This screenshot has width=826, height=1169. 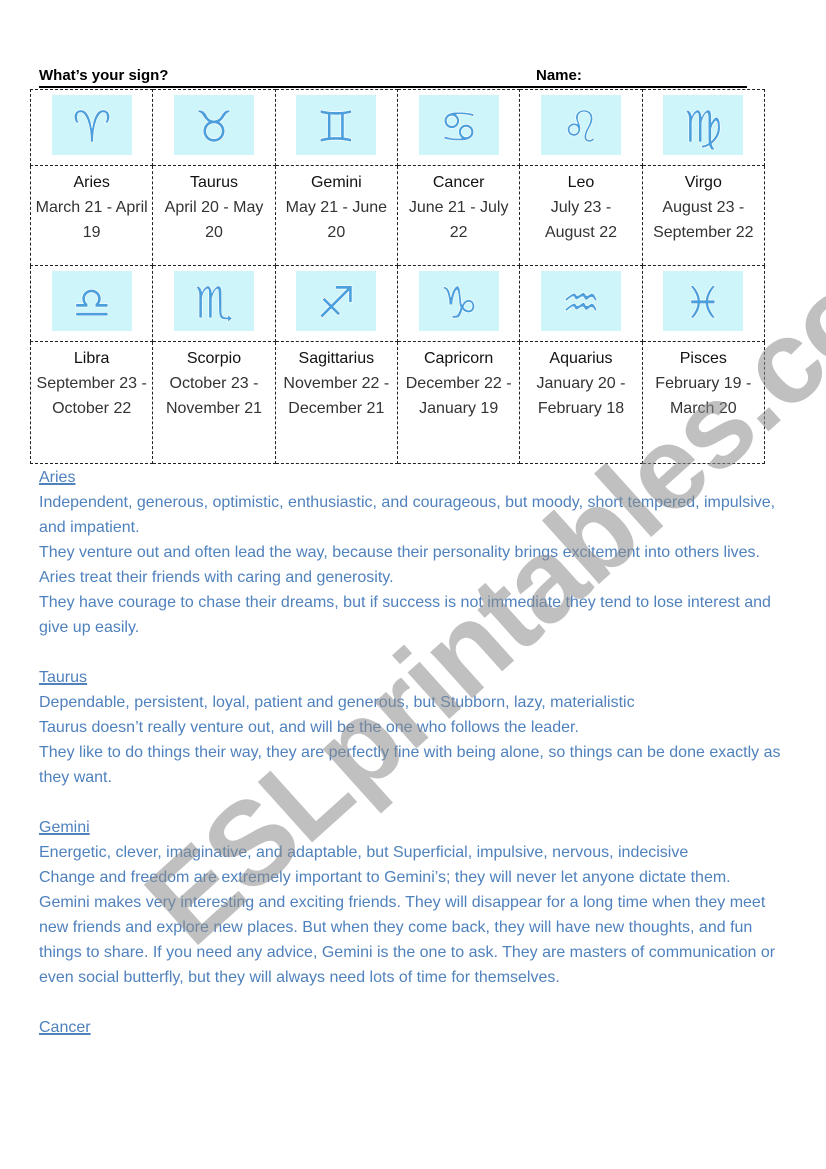 I want to click on sign-cell: Aquarius January 20 - February 18, so click(x=581, y=402).